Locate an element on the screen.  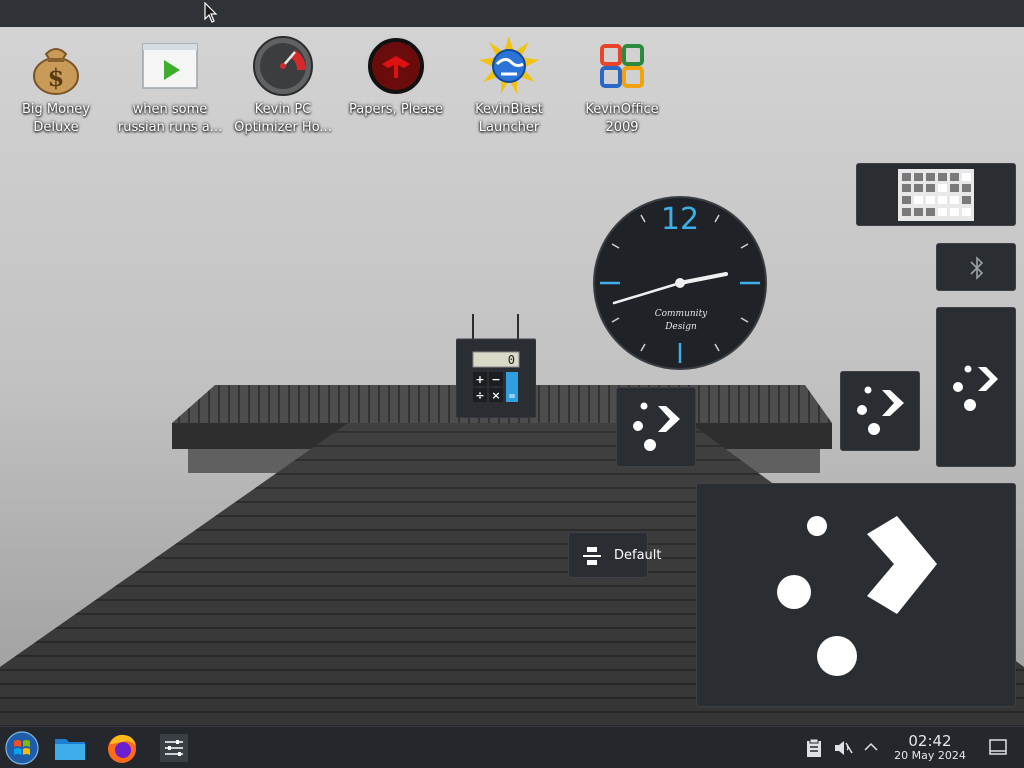
bluetooth-widget is located at coordinates (976, 267).